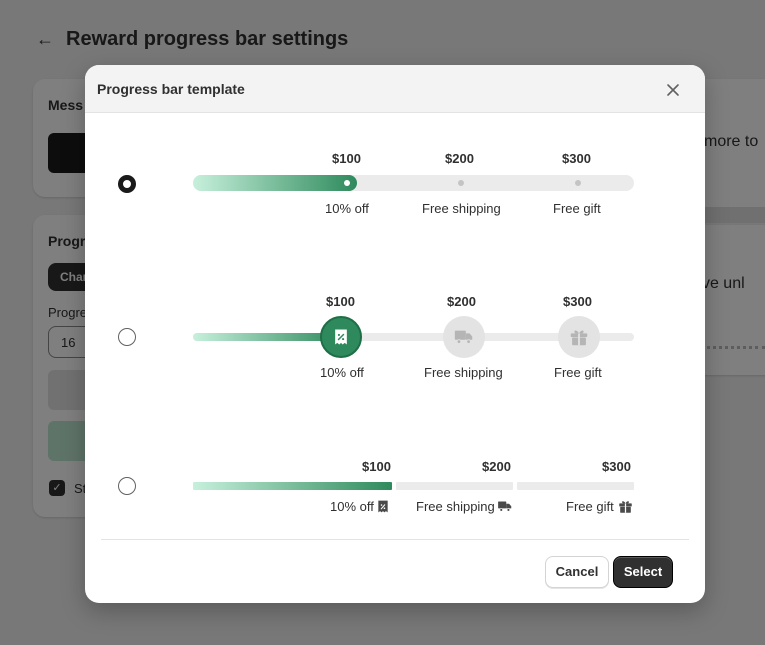 This screenshot has width=765, height=645. What do you see at coordinates (577, 572) in the screenshot?
I see `cancel-button: Cancel` at bounding box center [577, 572].